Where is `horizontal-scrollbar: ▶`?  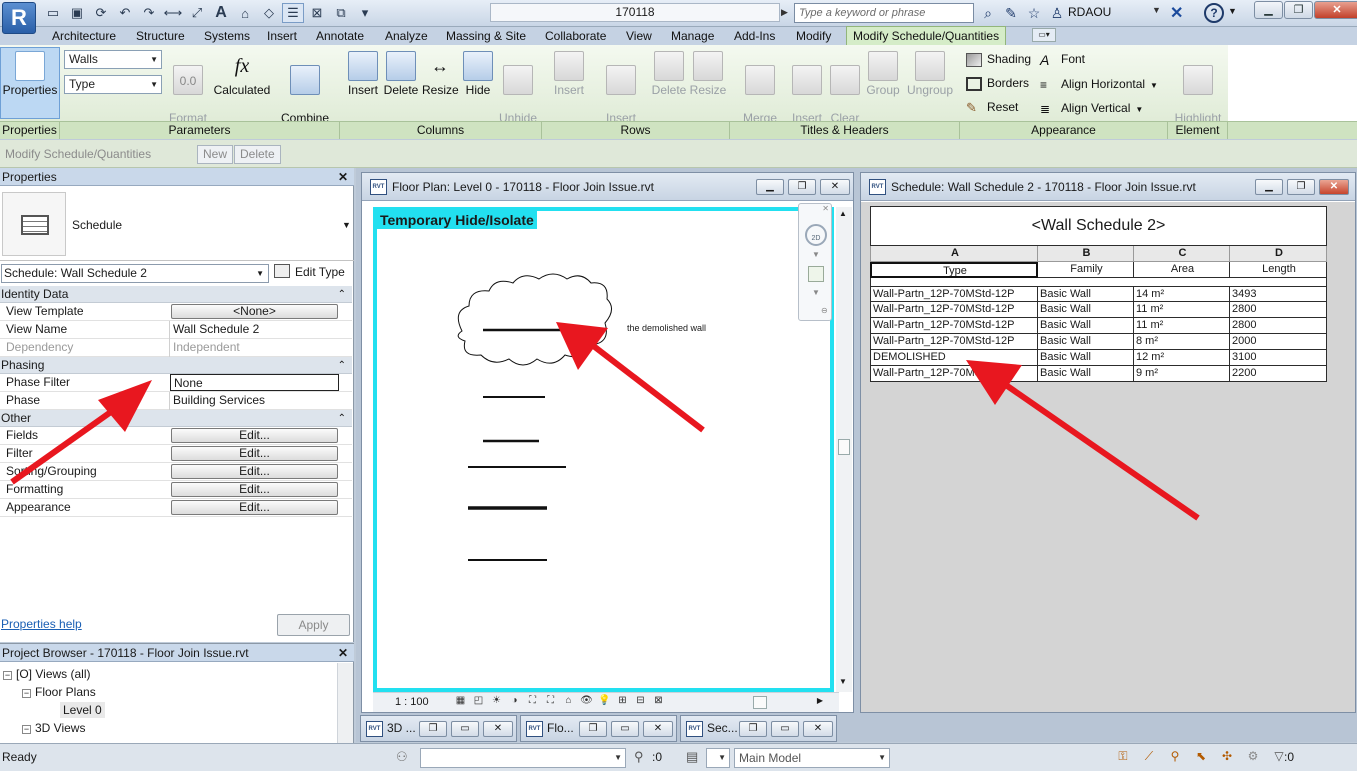 horizontal-scrollbar: ▶ is located at coordinates (748, 702).